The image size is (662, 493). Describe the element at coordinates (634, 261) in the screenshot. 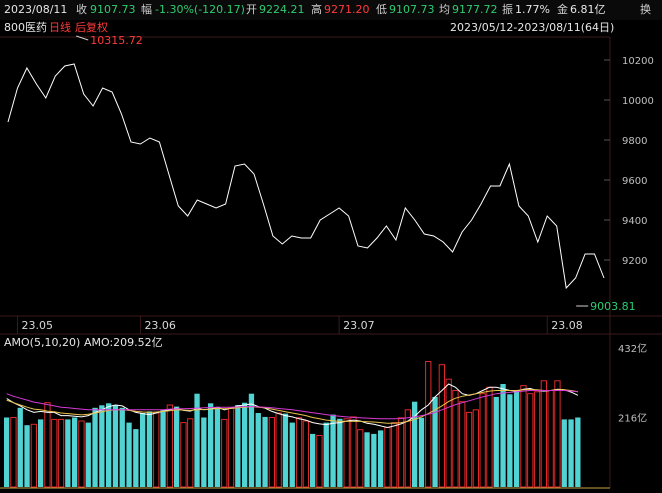

I see `y-tick-label: 9200` at that location.